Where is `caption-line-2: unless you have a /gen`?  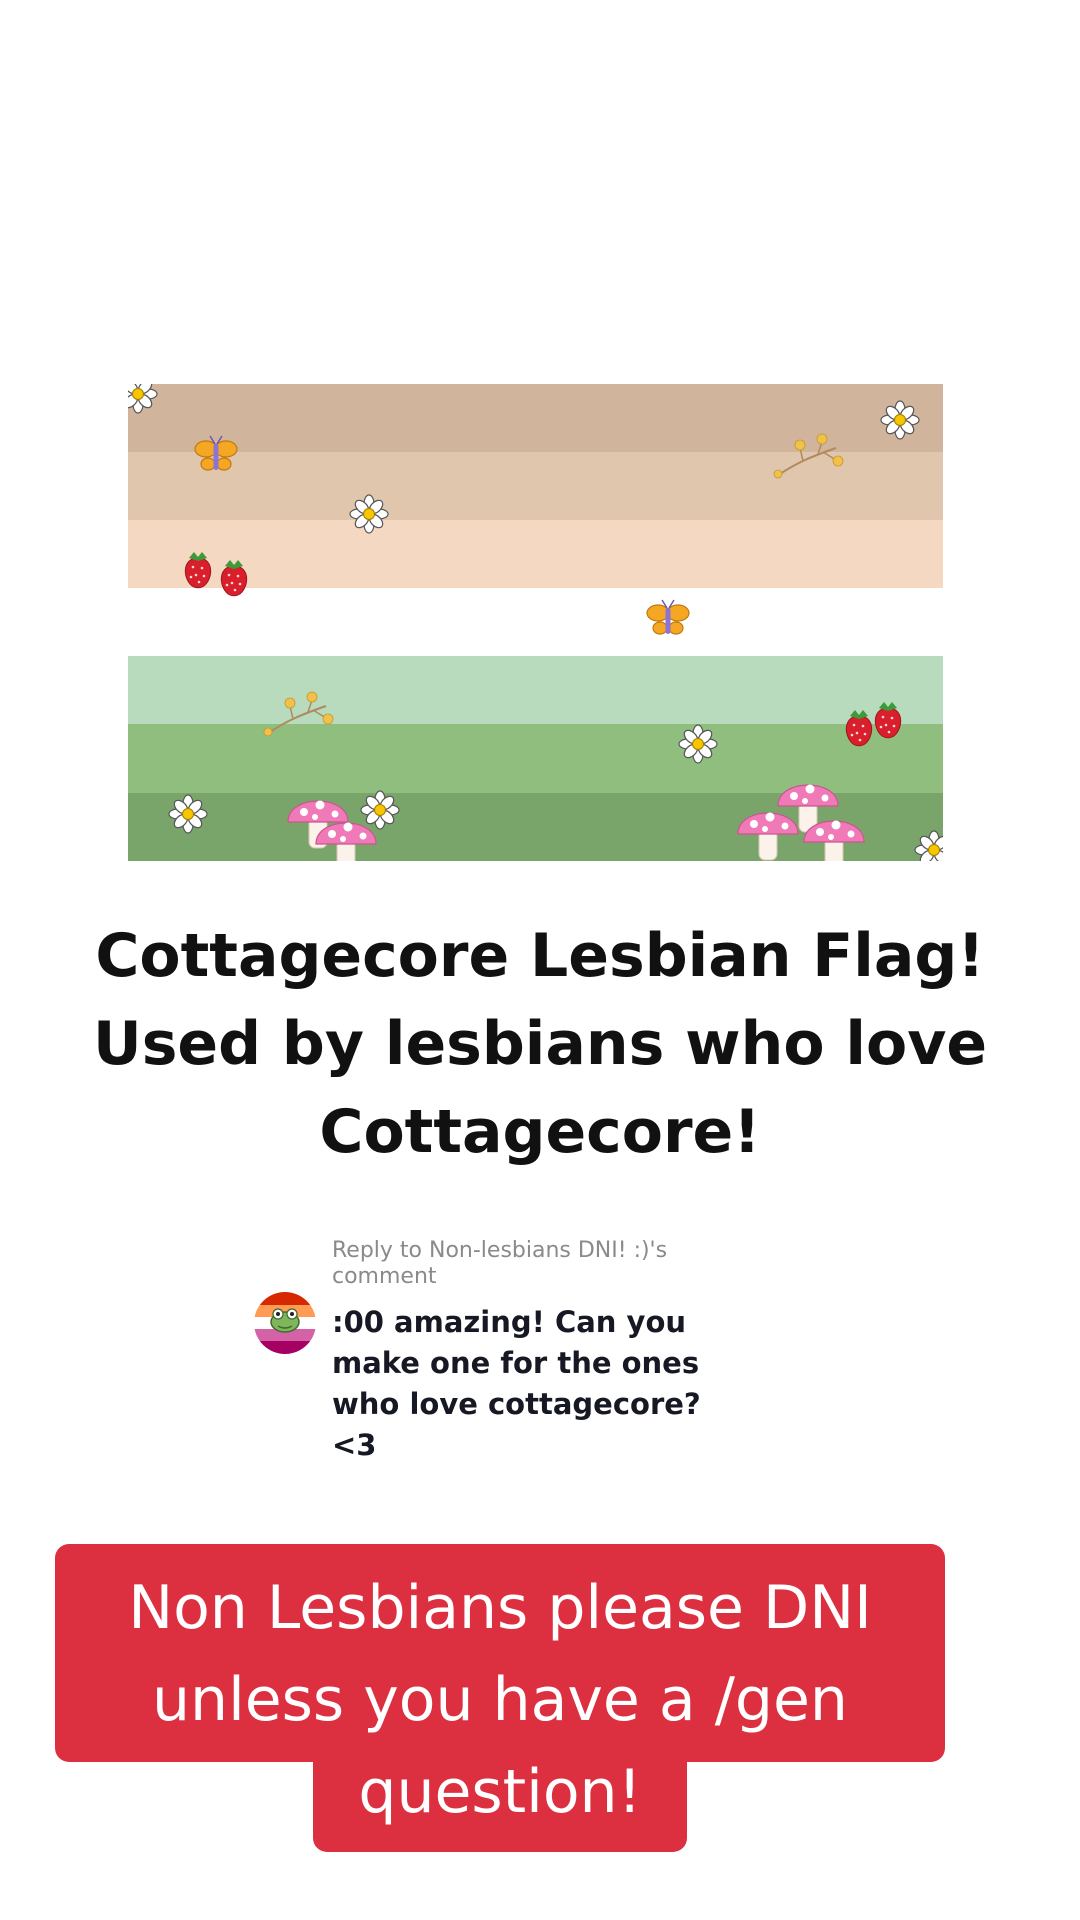
caption-line-2: unless you have a /gen is located at coordinates (500, 1700).